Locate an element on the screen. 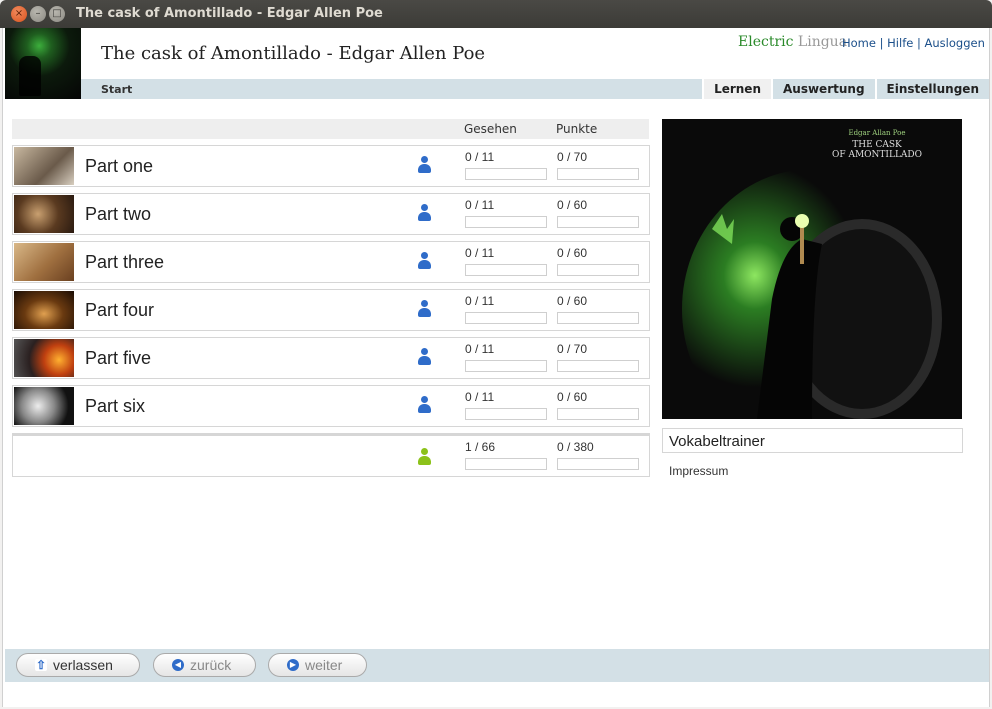 Image resolution: width=992 pixels, height=709 pixels. total-seen-progress-bar is located at coordinates (506, 464).